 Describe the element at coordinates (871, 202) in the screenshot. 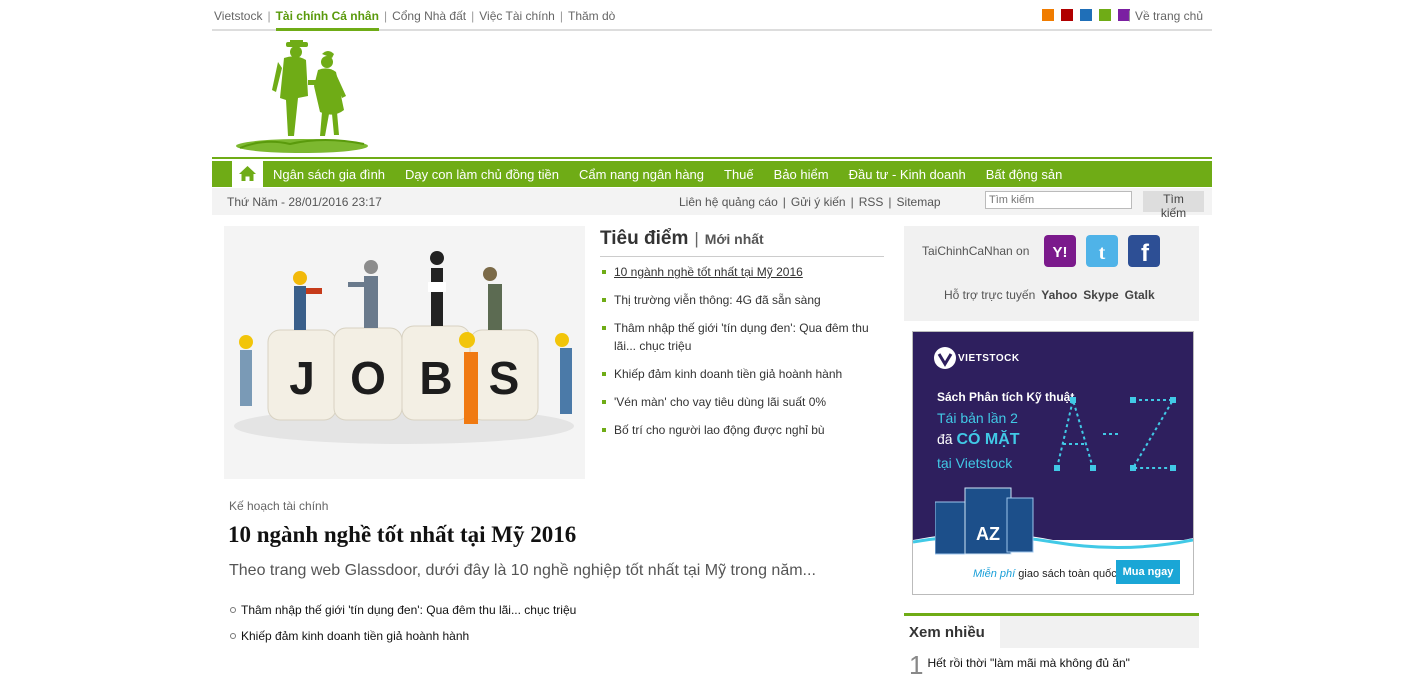

I see `link-rss: RSS` at that location.